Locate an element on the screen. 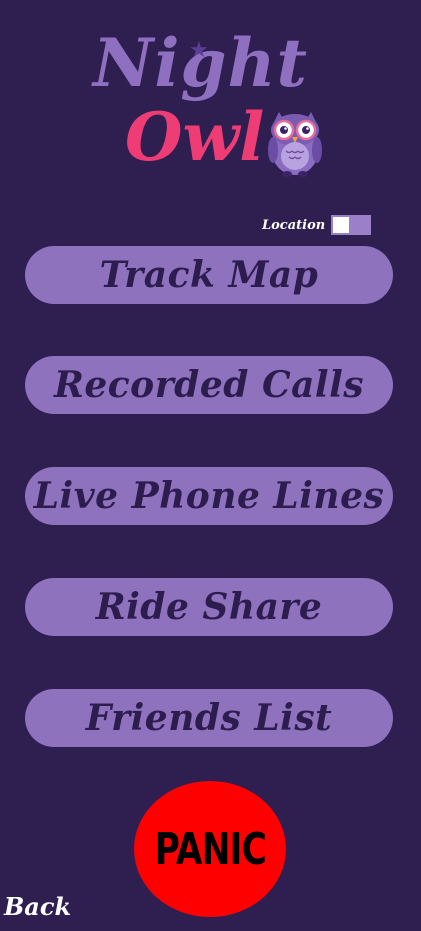 The height and width of the screenshot is (931, 421). owl-icon is located at coordinates (295, 144).